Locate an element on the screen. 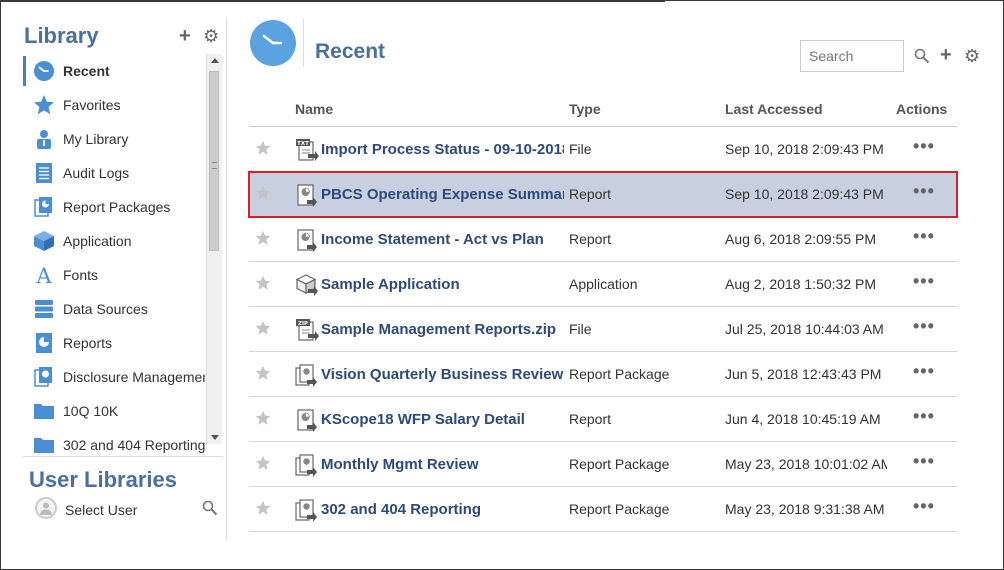  item-name-link: Monthly Mgmt Review is located at coordinates (442, 464).